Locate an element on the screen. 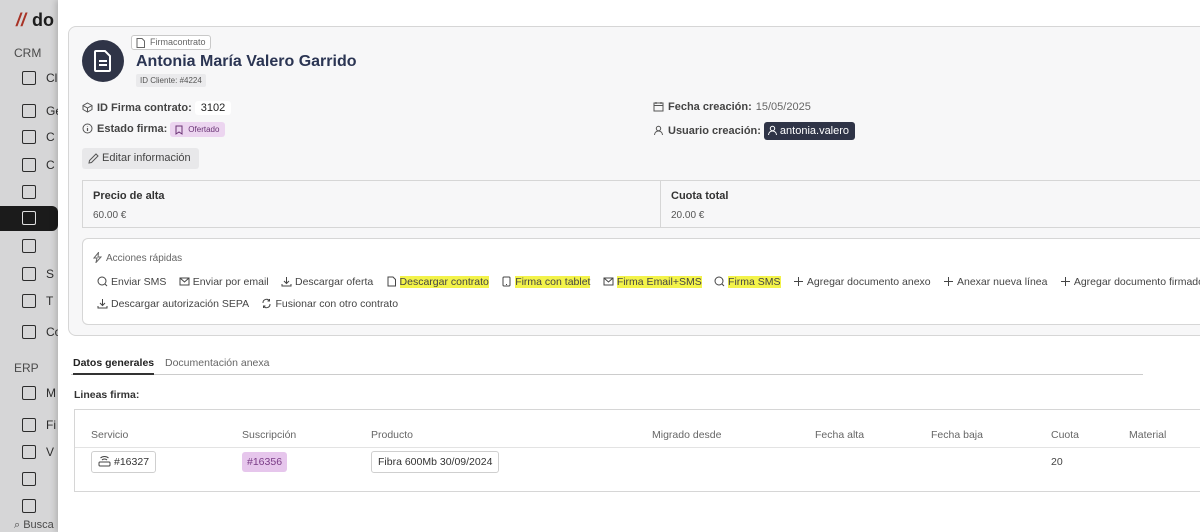 Image resolution: width=1200 pixels, height=532 pixels. state-field: Estado firma: Ofertado is located at coordinates (154, 129).